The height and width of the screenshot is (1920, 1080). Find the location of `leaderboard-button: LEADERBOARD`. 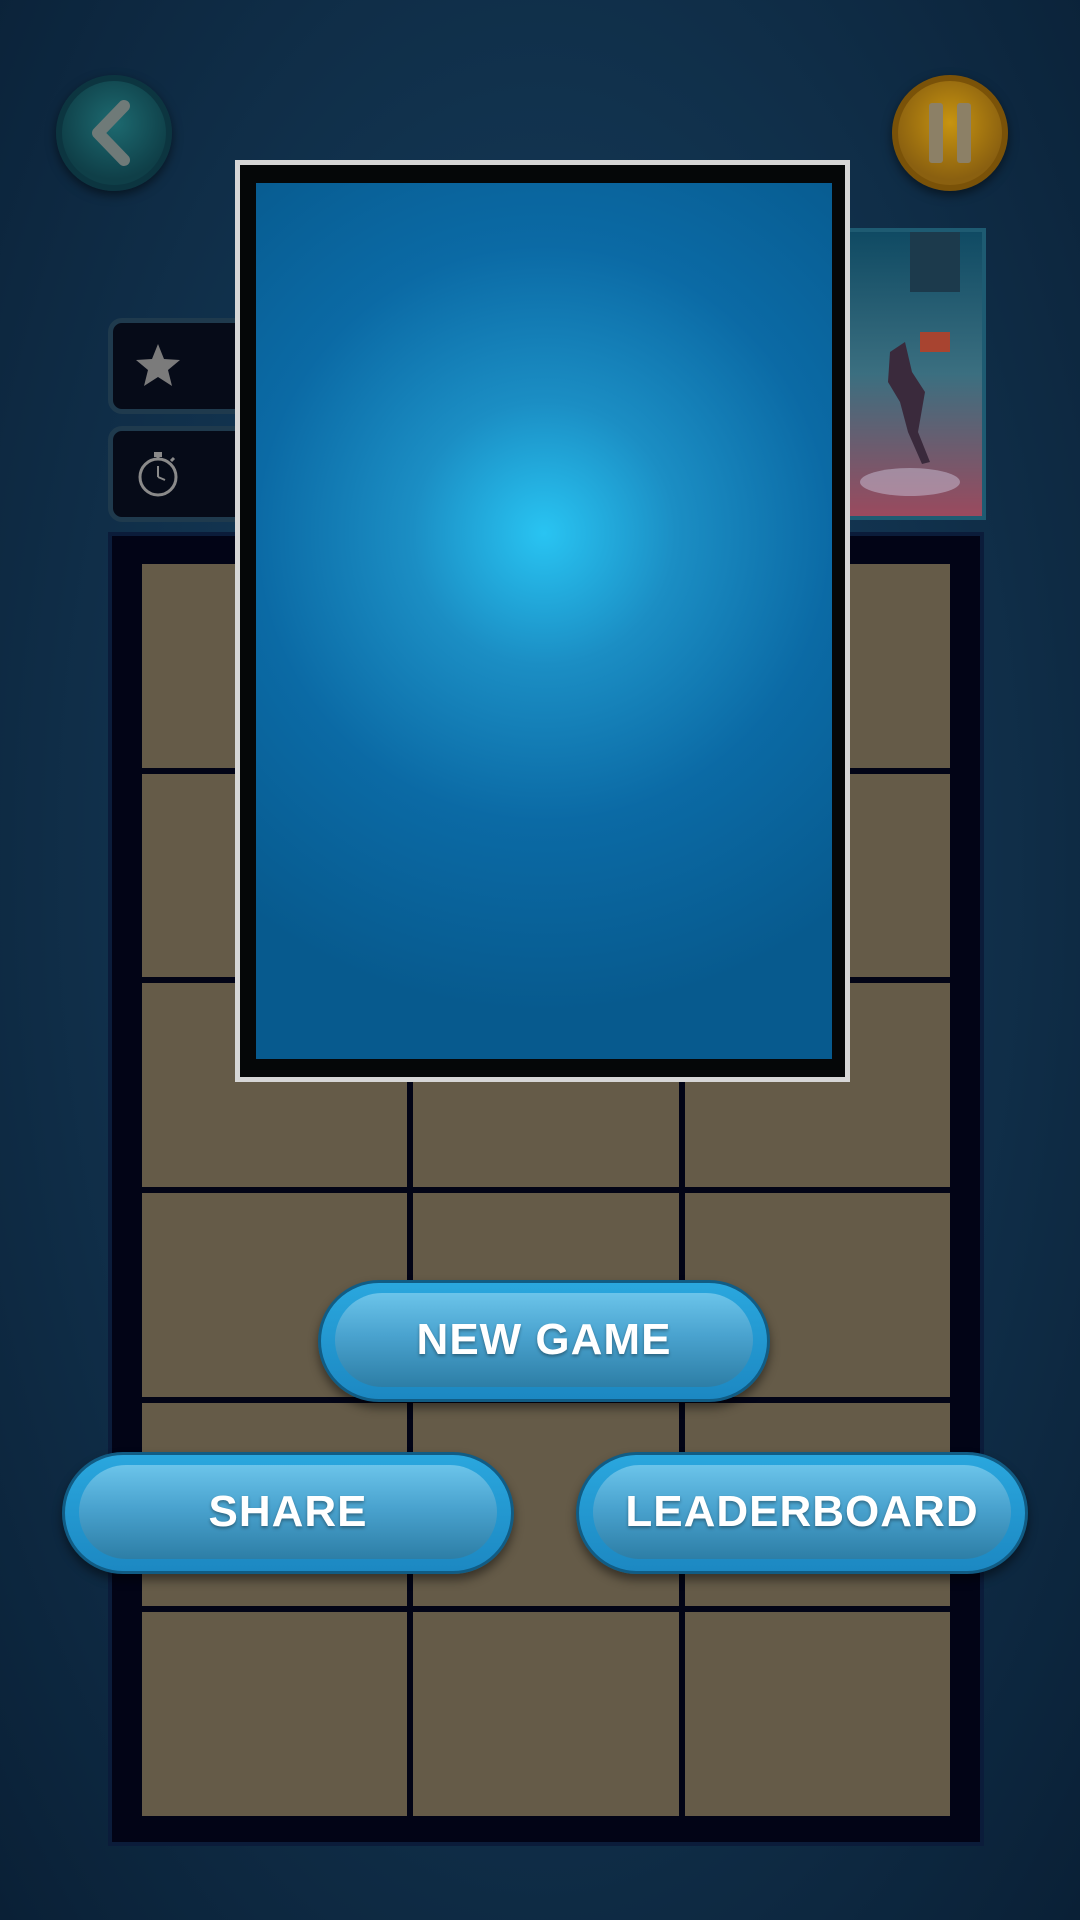

leaderboard-button: LEADERBOARD is located at coordinates (802, 1513).